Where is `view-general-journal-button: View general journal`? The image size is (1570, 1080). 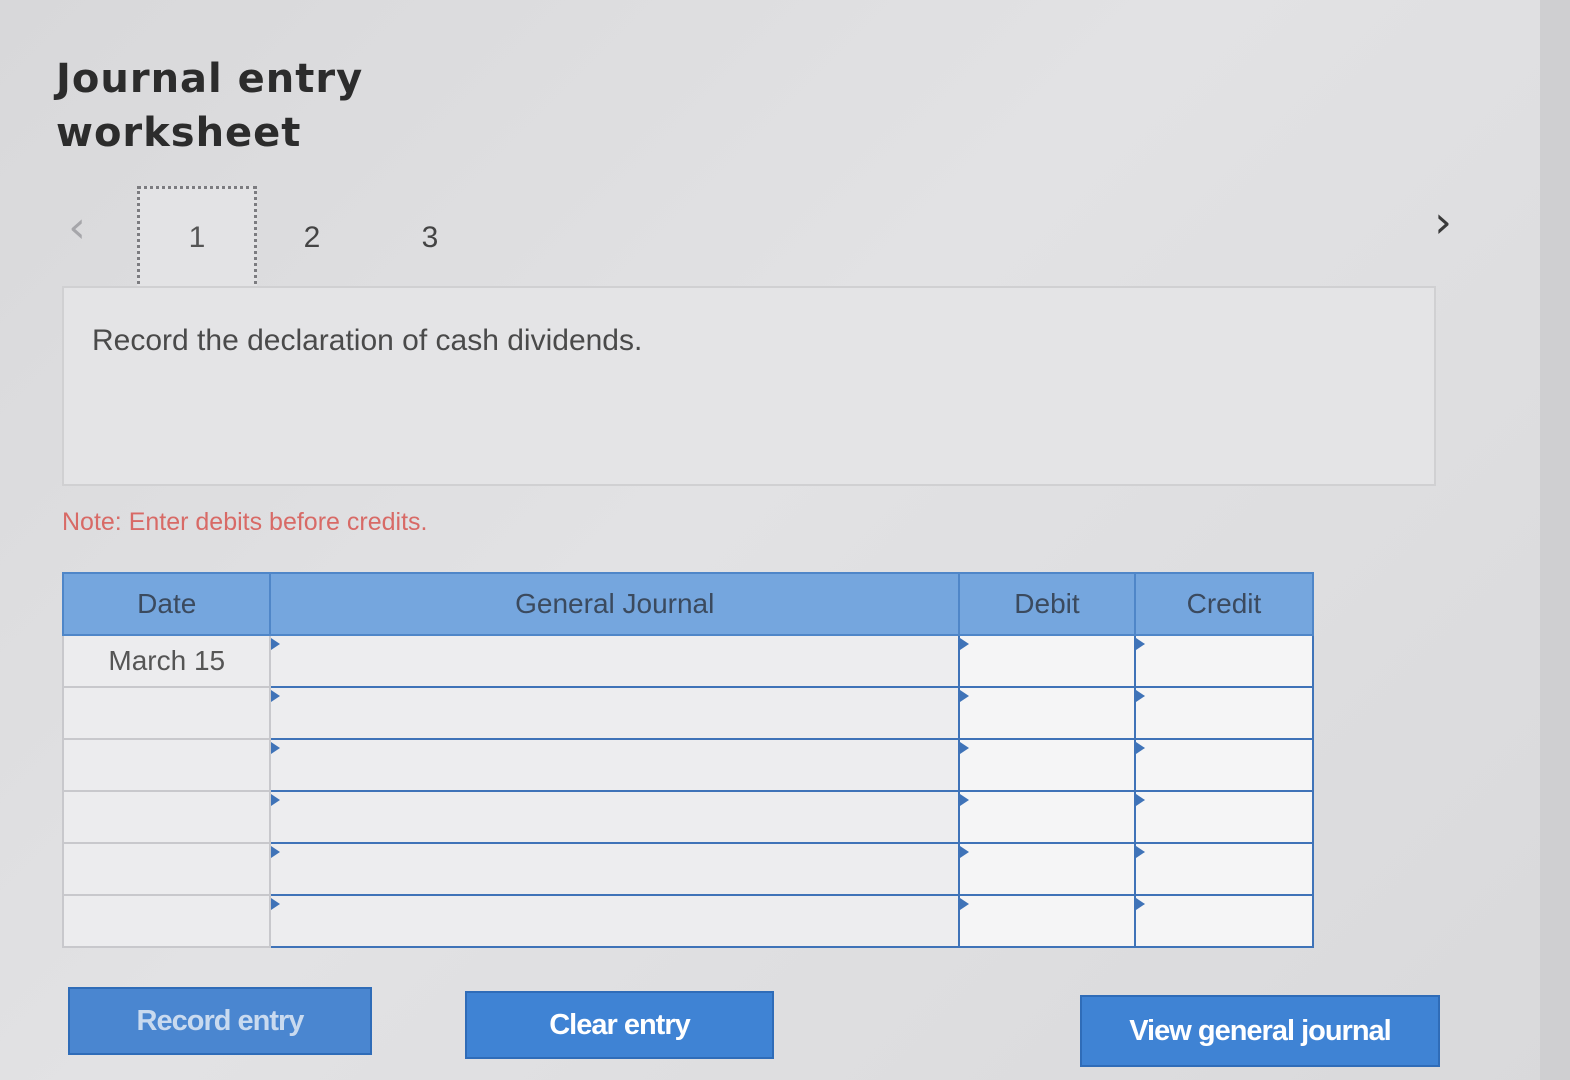 view-general-journal-button: View general journal is located at coordinates (1260, 1031).